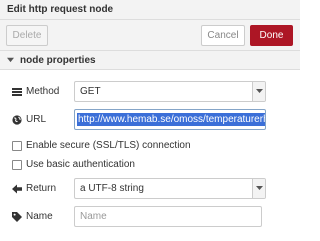 The image size is (320, 241). Describe the element at coordinates (10, 60) in the screenshot. I see `chevron-down-icon` at that location.